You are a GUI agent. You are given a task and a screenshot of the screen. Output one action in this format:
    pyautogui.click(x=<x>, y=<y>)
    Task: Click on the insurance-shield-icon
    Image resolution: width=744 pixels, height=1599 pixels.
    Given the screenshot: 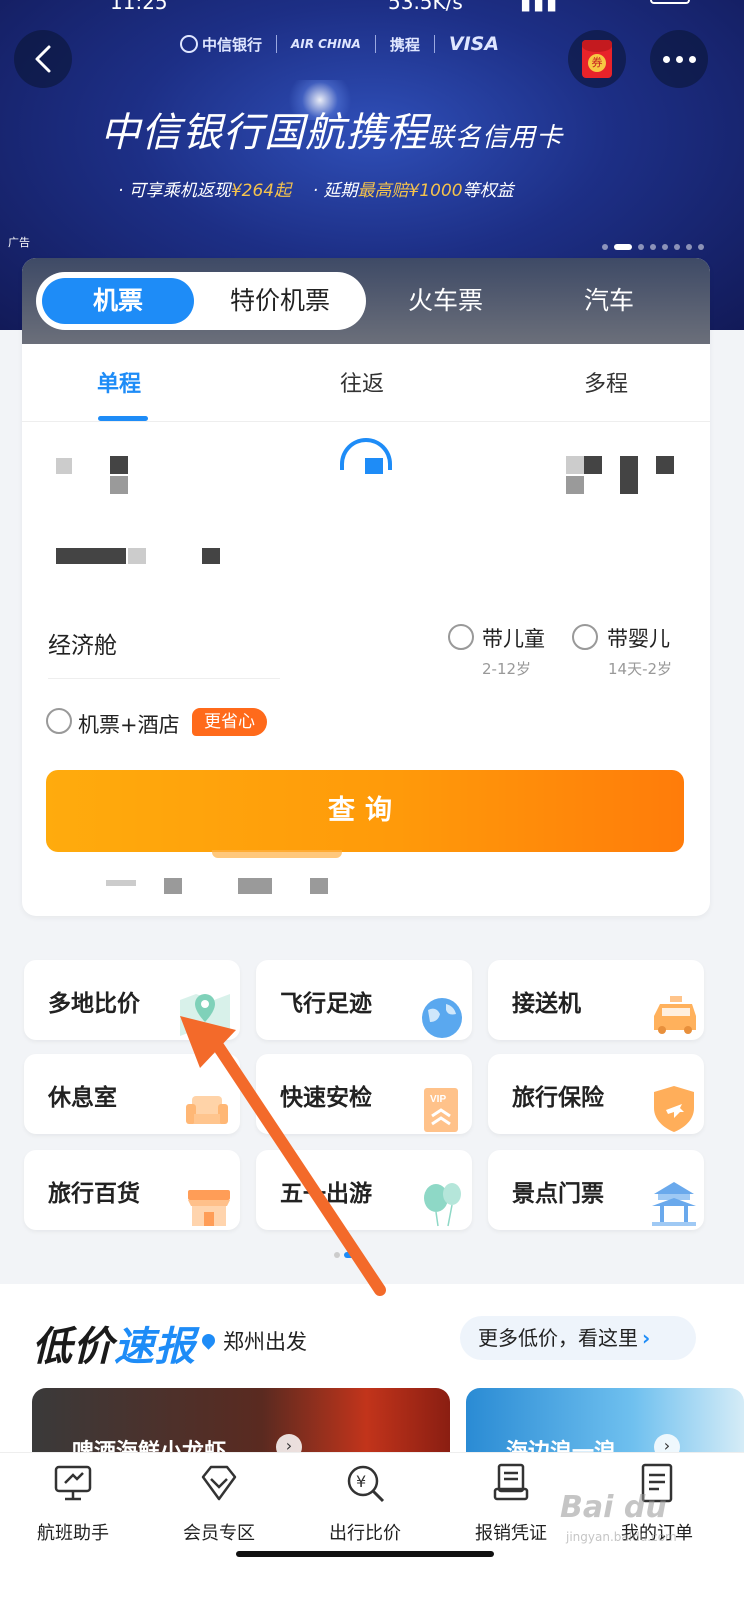 What is the action you would take?
    pyautogui.click(x=674, y=1109)
    